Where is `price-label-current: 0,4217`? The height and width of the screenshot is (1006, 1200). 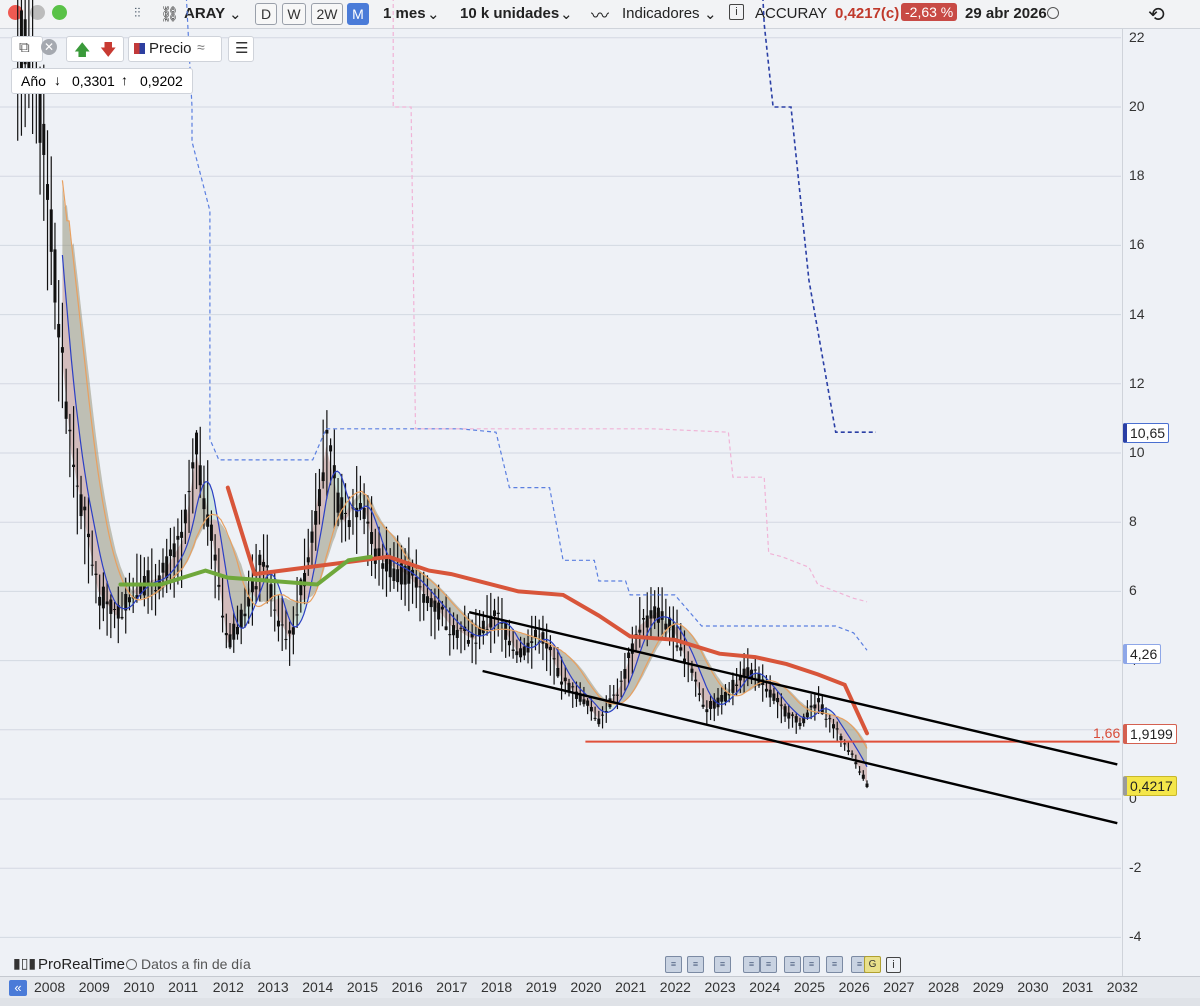 price-label-current: 0,4217 is located at coordinates (1150, 786).